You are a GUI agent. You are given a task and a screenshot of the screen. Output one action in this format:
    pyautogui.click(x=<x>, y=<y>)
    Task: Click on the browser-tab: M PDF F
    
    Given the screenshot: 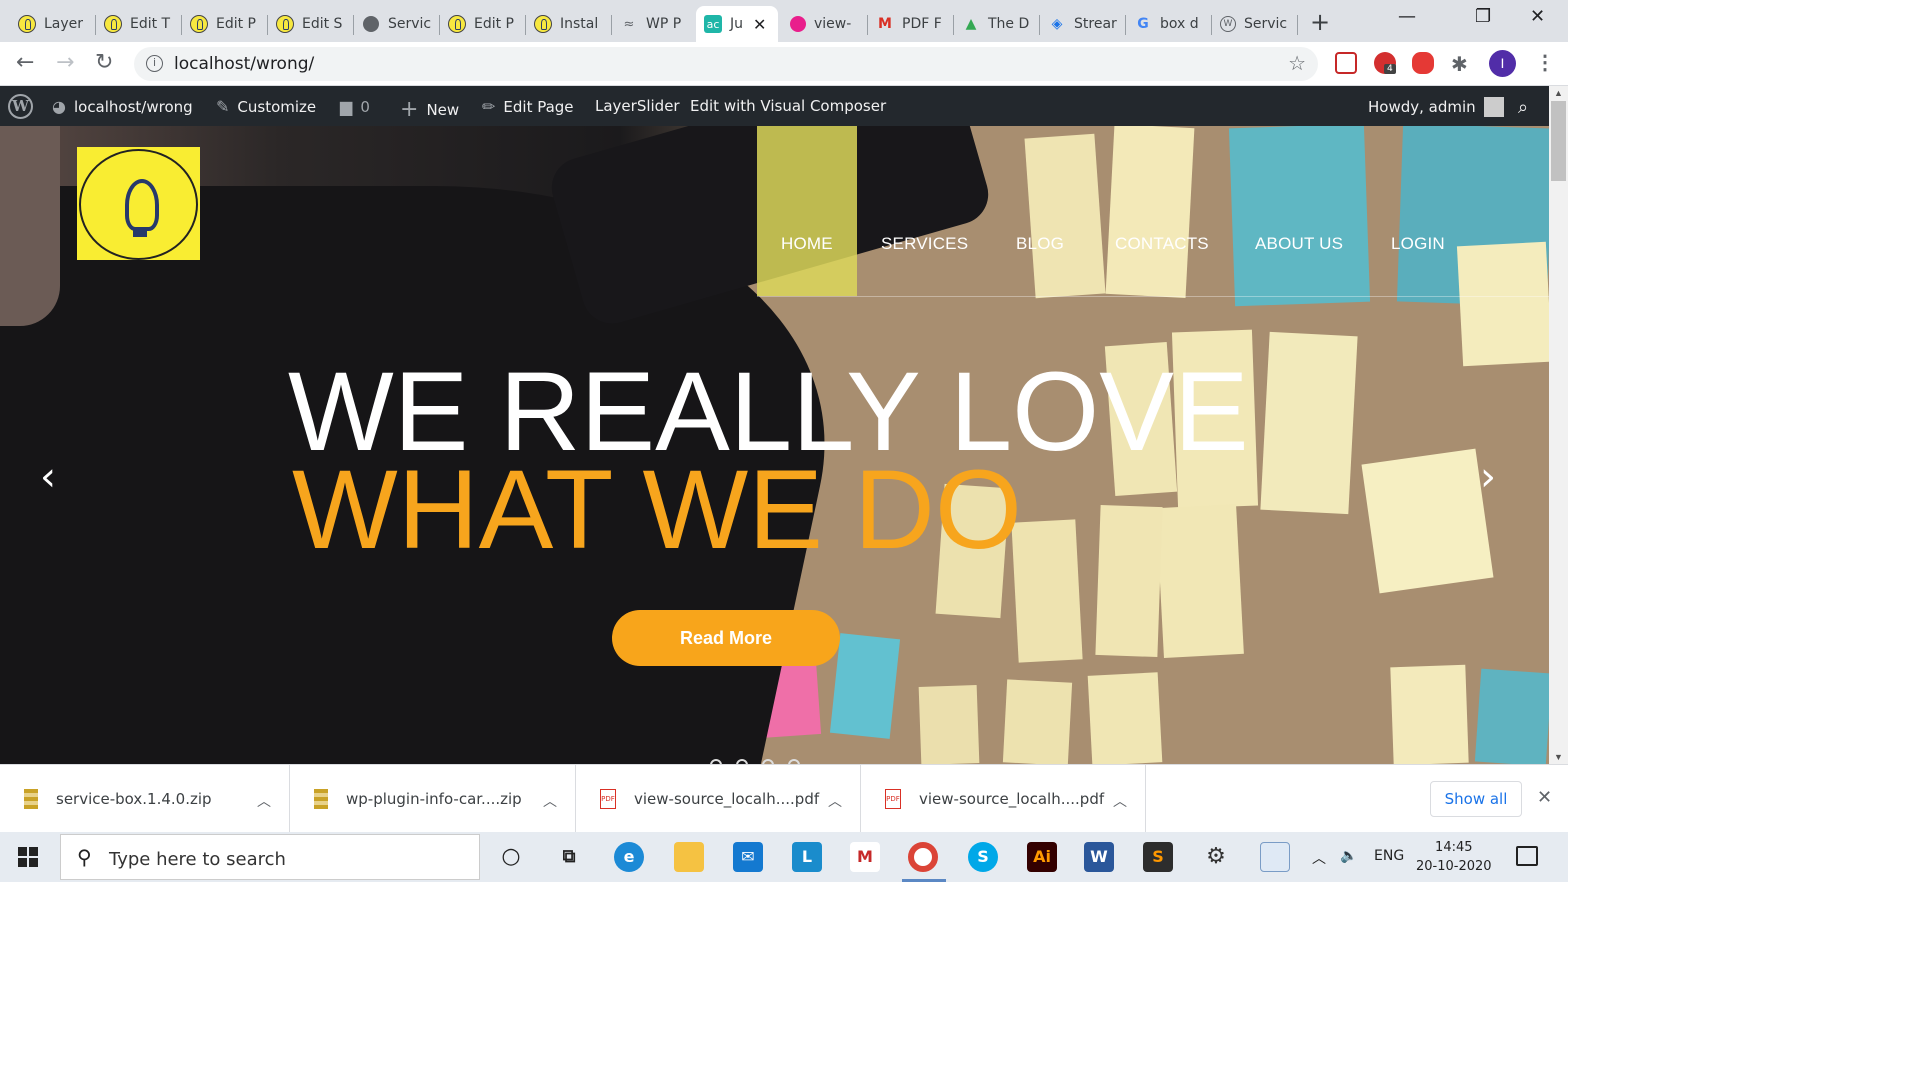 What is the action you would take?
    pyautogui.click(x=911, y=24)
    